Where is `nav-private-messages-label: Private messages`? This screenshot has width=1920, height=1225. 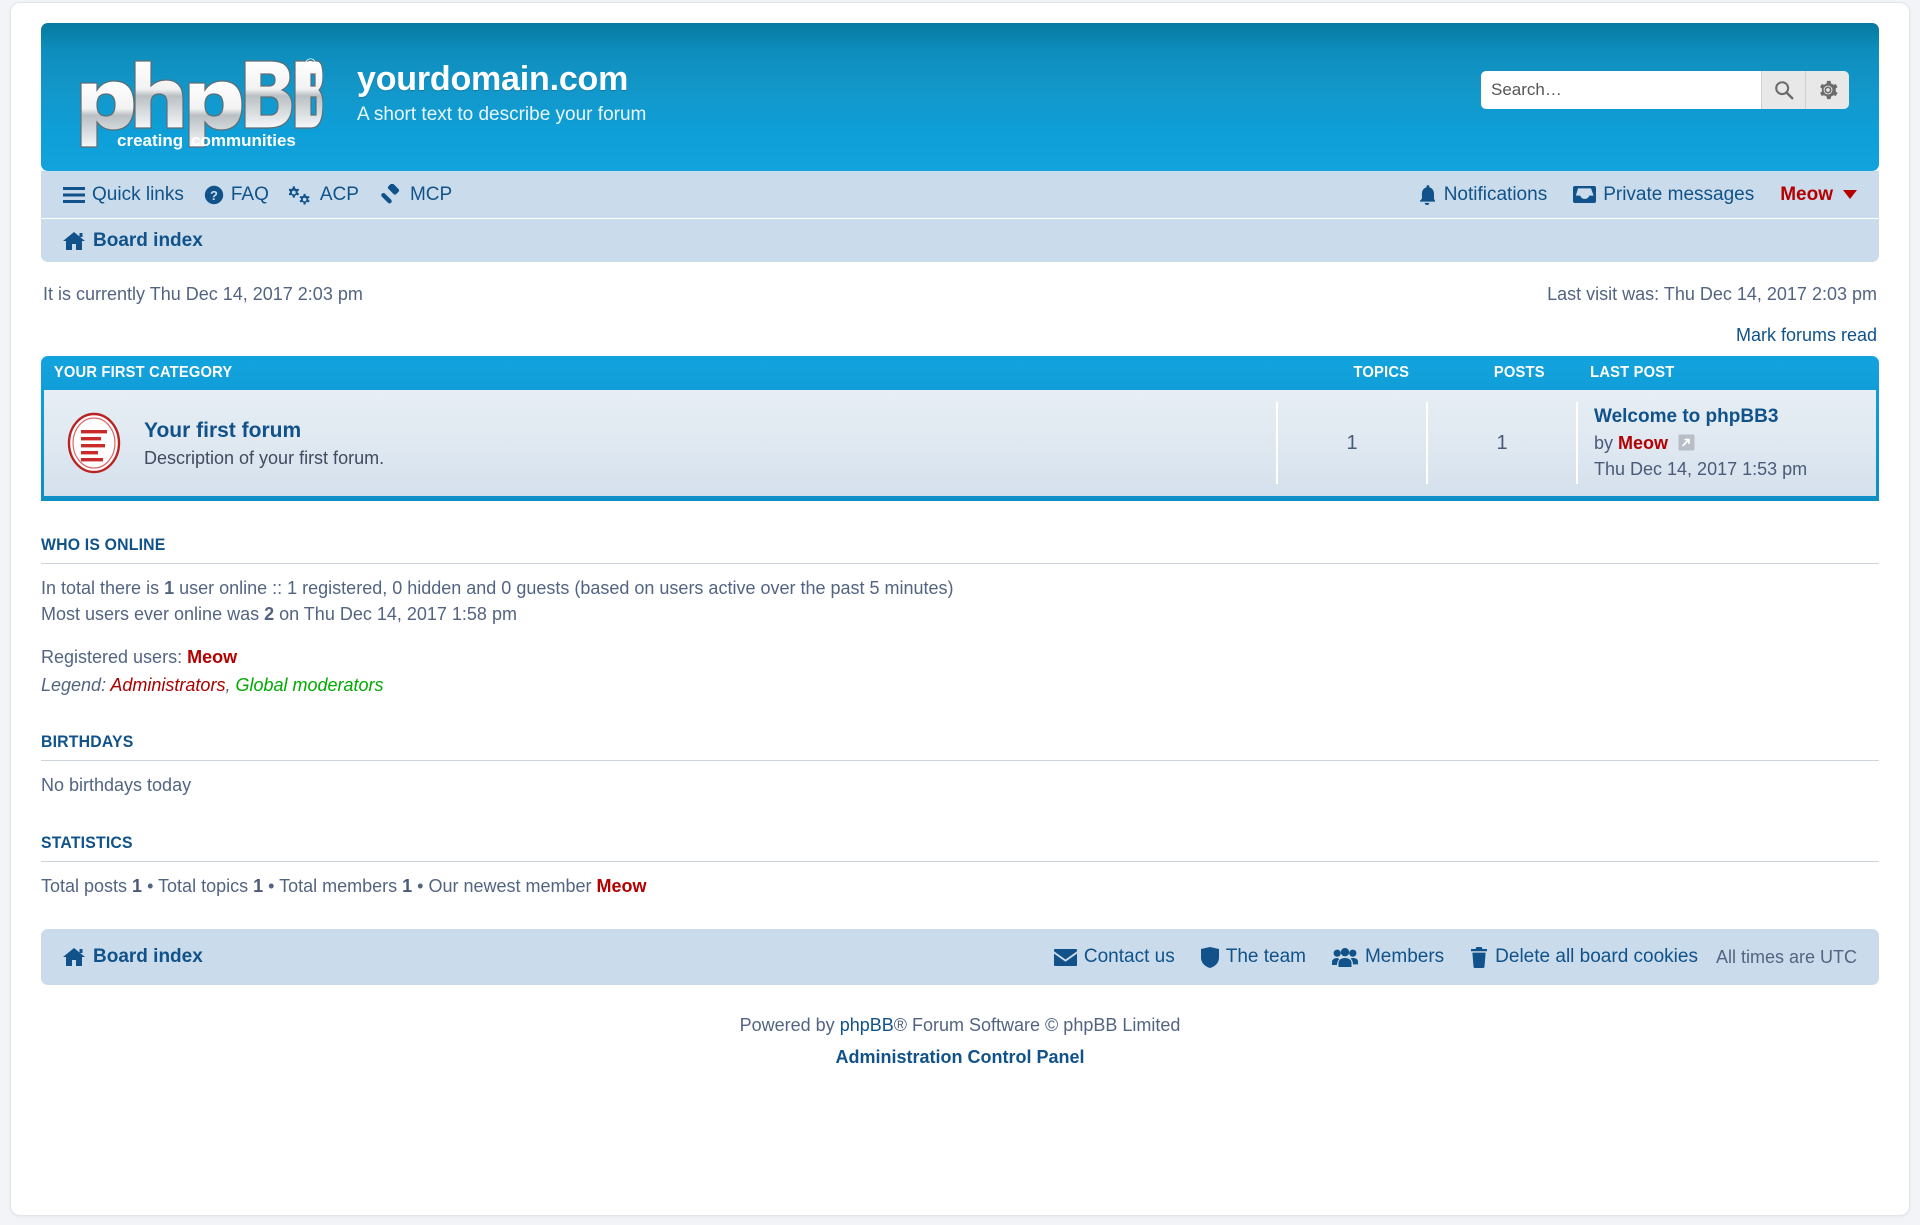 nav-private-messages-label: Private messages is located at coordinates (1679, 194).